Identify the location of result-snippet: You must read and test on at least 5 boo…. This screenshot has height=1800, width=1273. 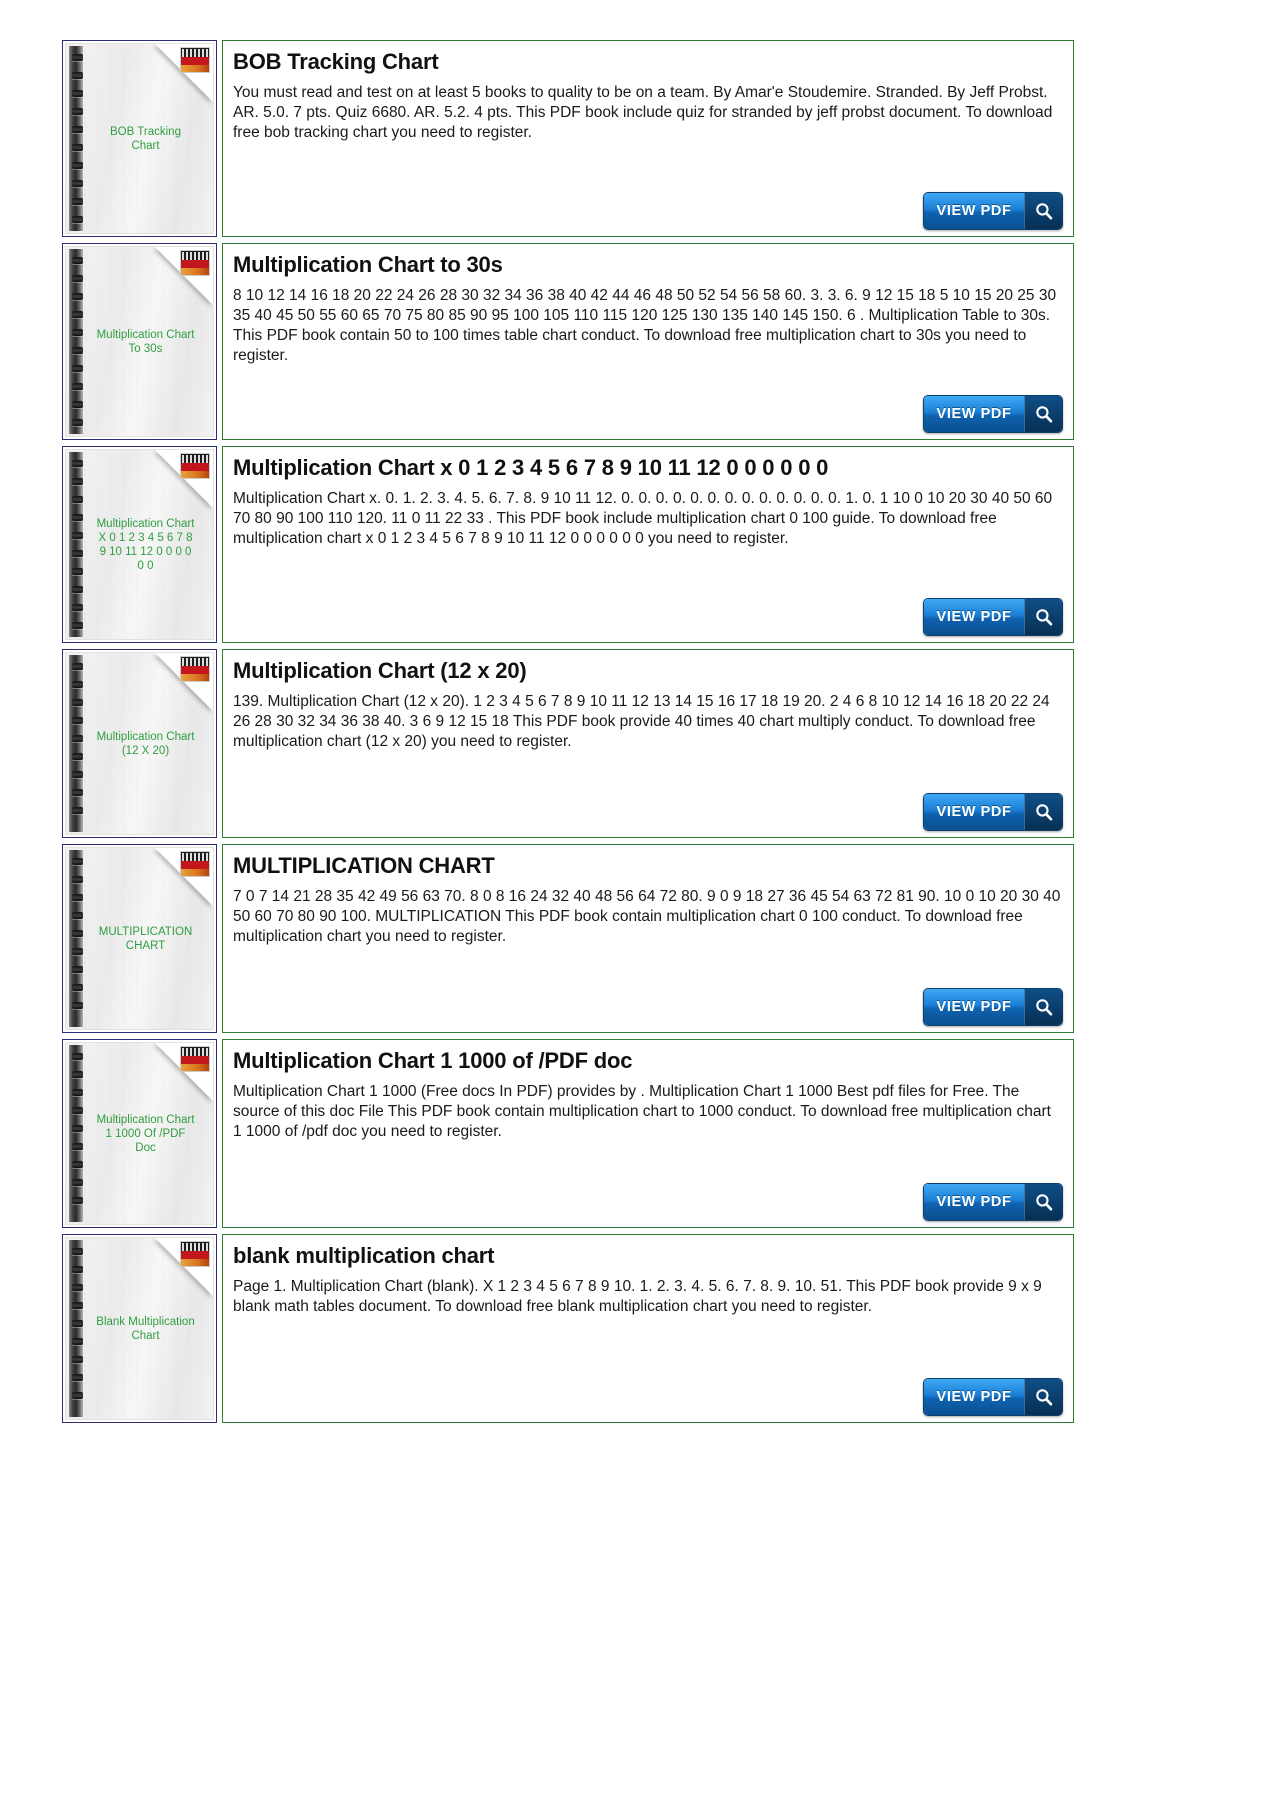
(643, 112).